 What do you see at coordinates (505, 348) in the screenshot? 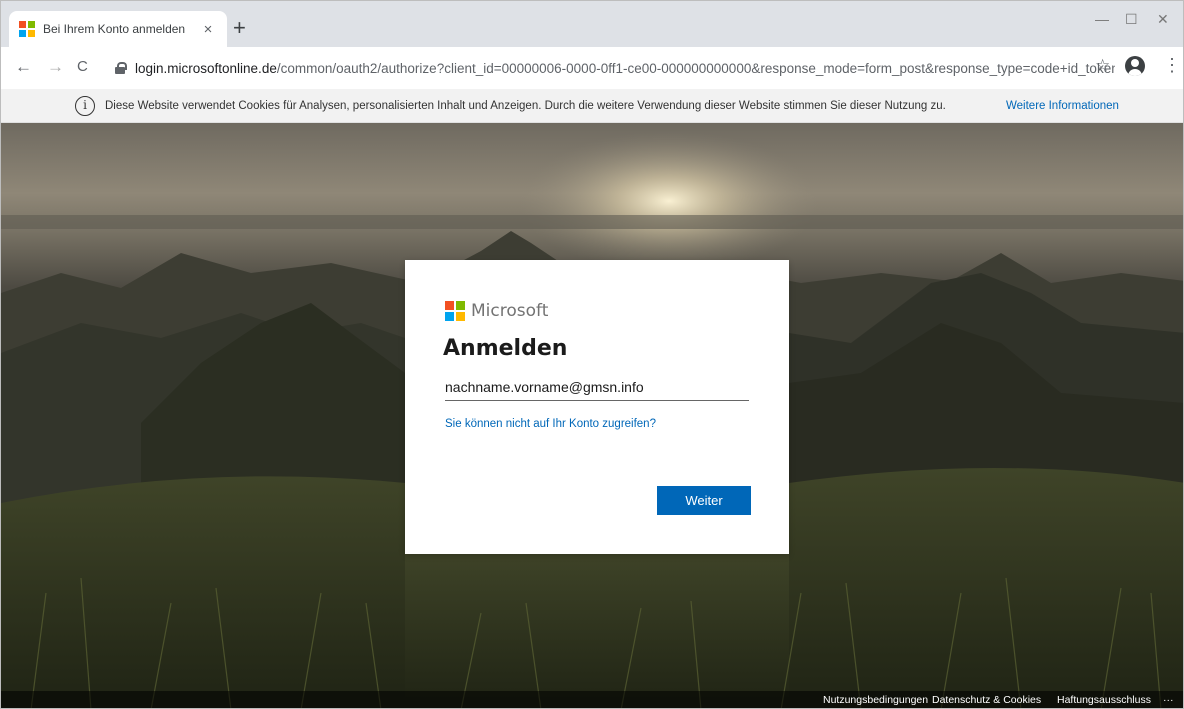
I see `page-title: Anmelden` at bounding box center [505, 348].